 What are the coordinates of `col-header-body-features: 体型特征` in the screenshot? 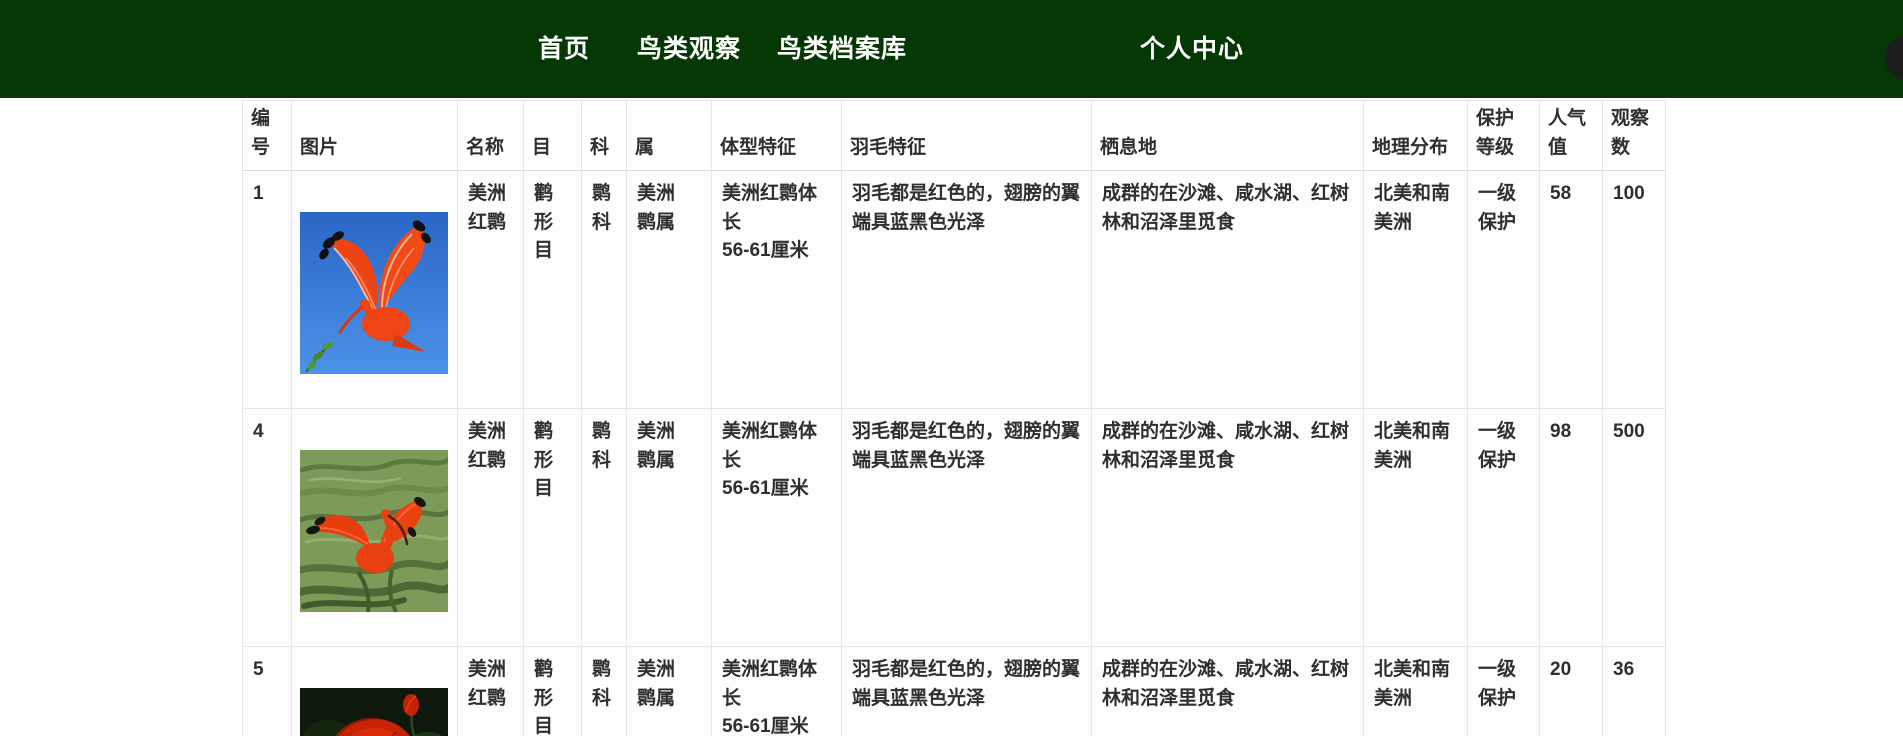 It's located at (776, 135).